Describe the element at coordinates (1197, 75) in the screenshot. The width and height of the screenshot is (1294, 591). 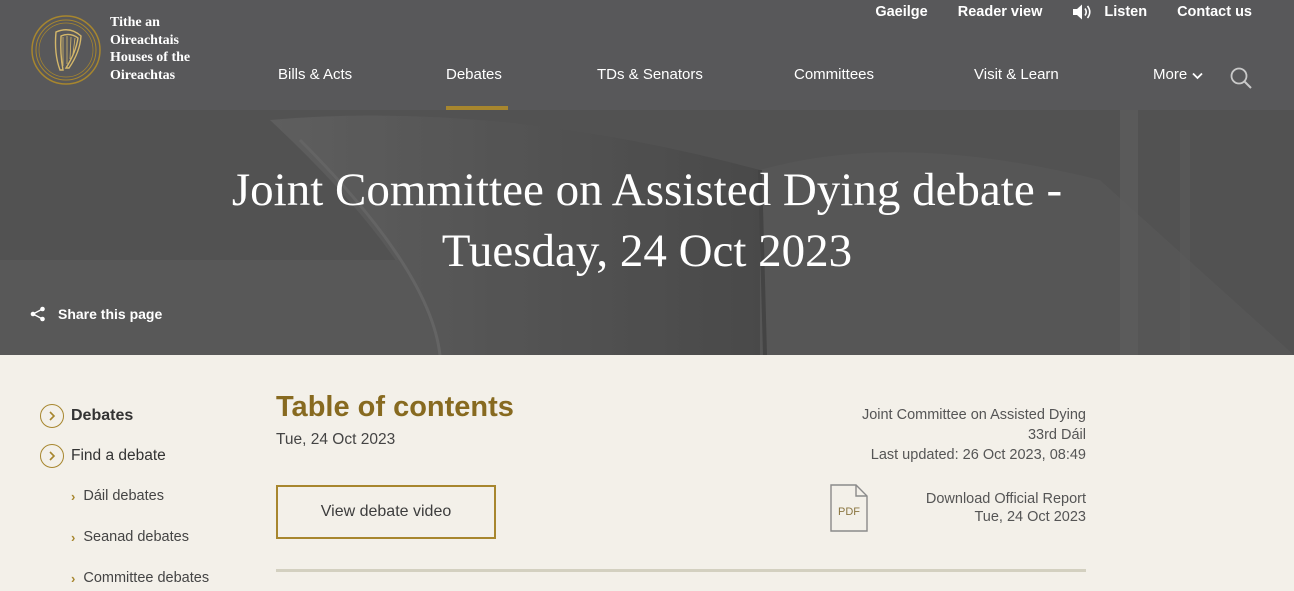
I see `chevron-down-icon` at that location.